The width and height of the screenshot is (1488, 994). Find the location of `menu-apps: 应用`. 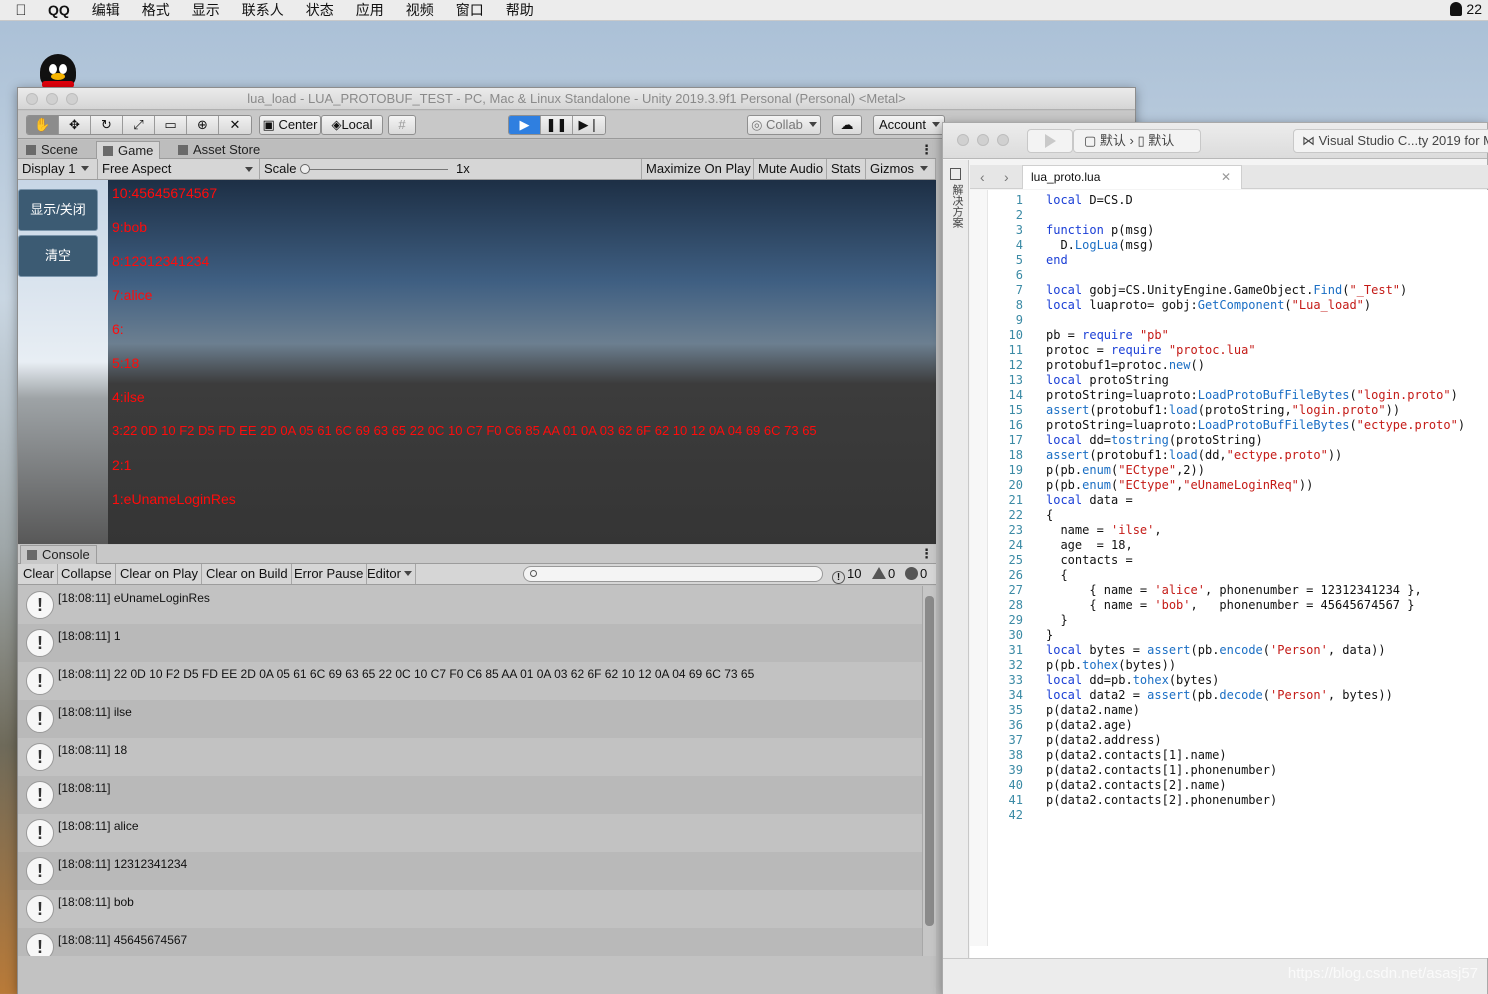

menu-apps: 应用 is located at coordinates (370, 10).